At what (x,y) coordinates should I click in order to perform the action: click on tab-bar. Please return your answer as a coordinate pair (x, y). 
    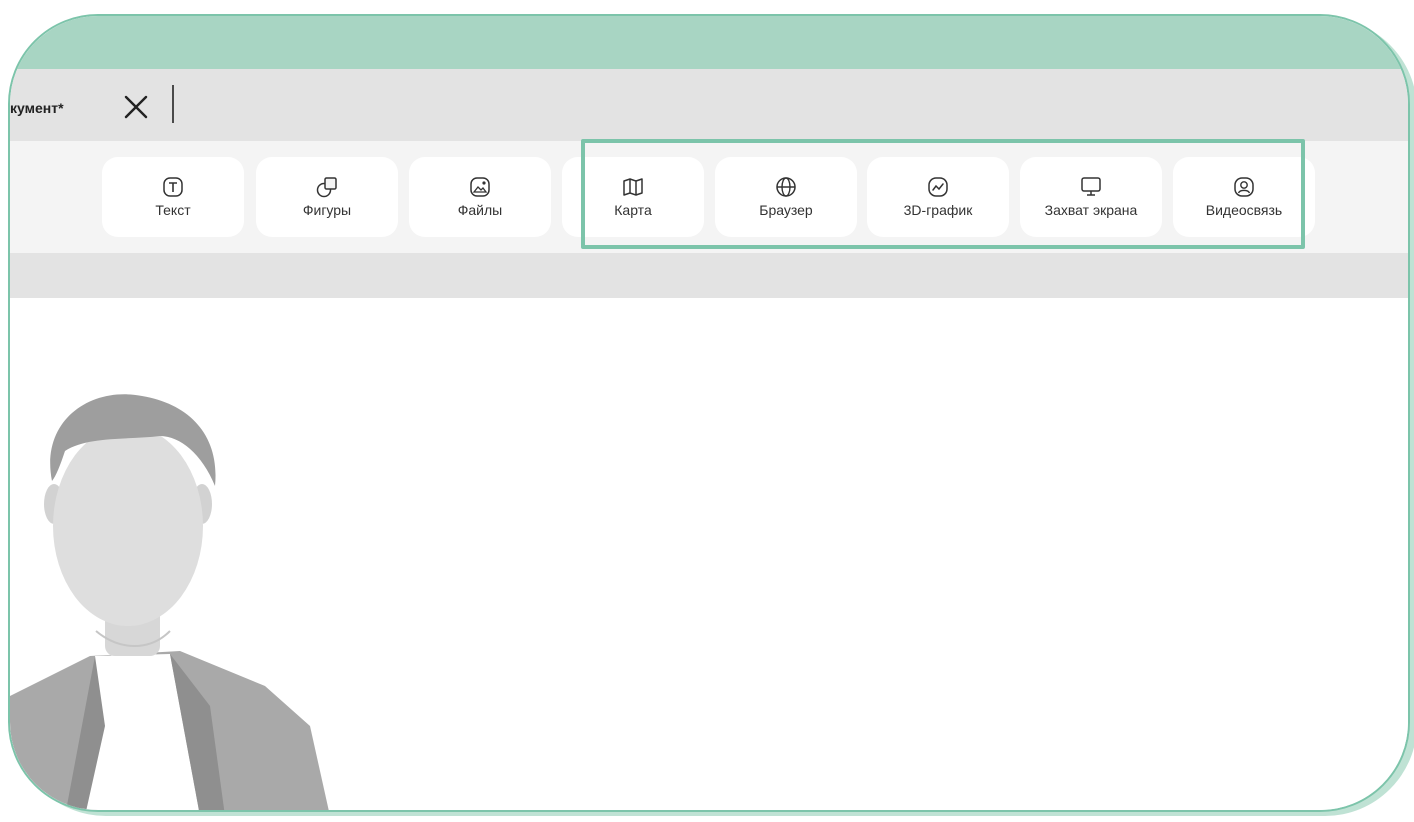
    Looking at the image, I should click on (709, 105).